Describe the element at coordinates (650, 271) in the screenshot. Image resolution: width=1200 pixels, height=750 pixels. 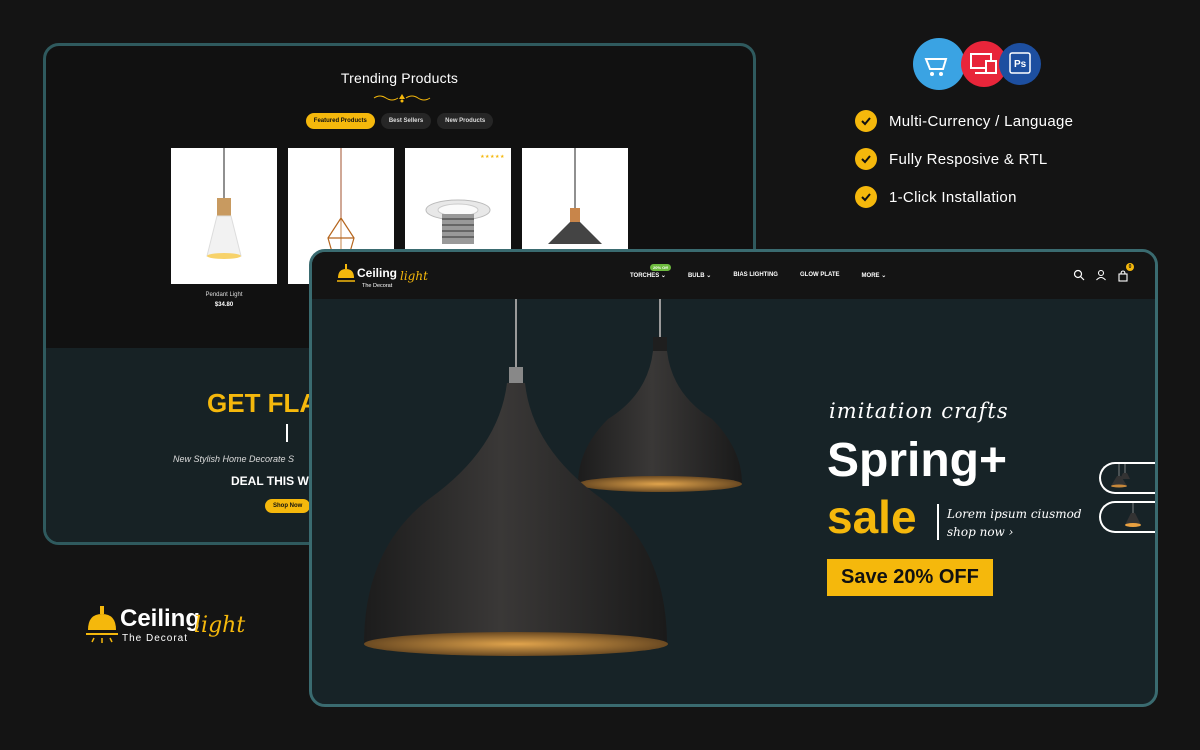
I see `nav-item-torches: TORCHES ⌄ 20% Off` at that location.